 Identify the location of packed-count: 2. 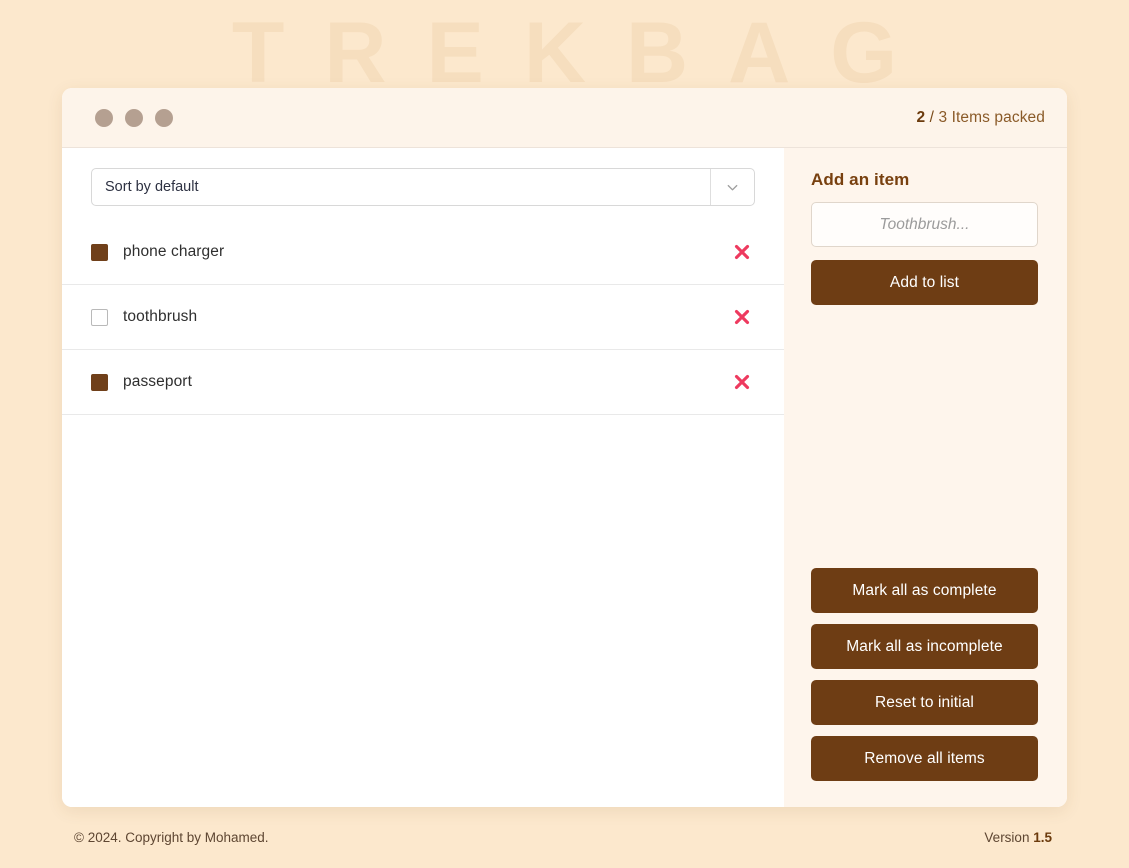
(921, 117).